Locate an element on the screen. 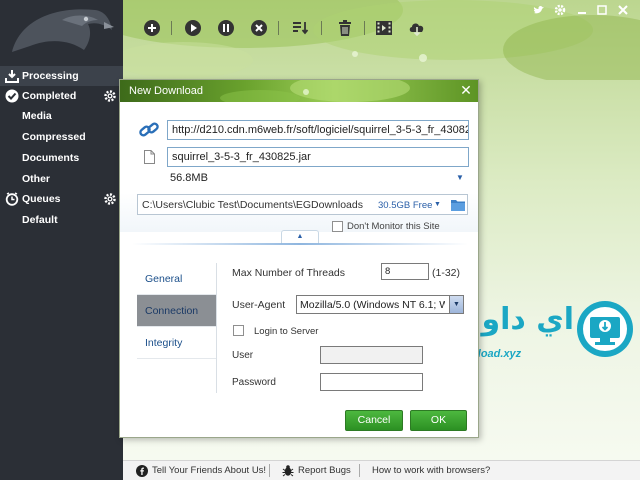  sort-icon is located at coordinates (300, 28).